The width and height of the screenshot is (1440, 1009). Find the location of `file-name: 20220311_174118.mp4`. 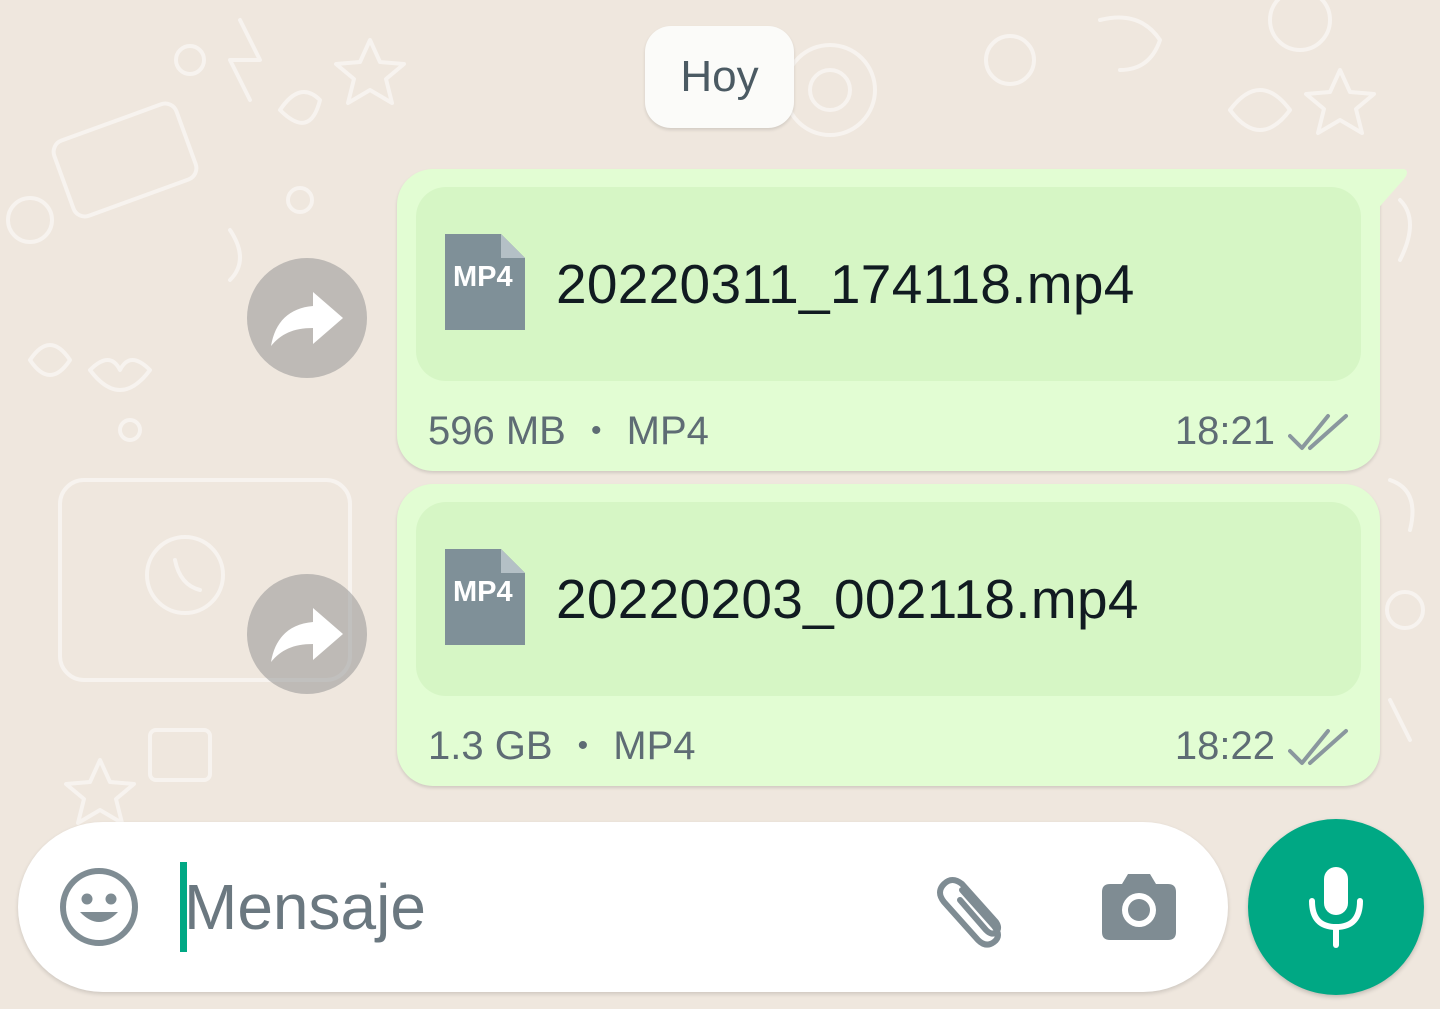

file-name: 20220311_174118.mp4 is located at coordinates (845, 284).